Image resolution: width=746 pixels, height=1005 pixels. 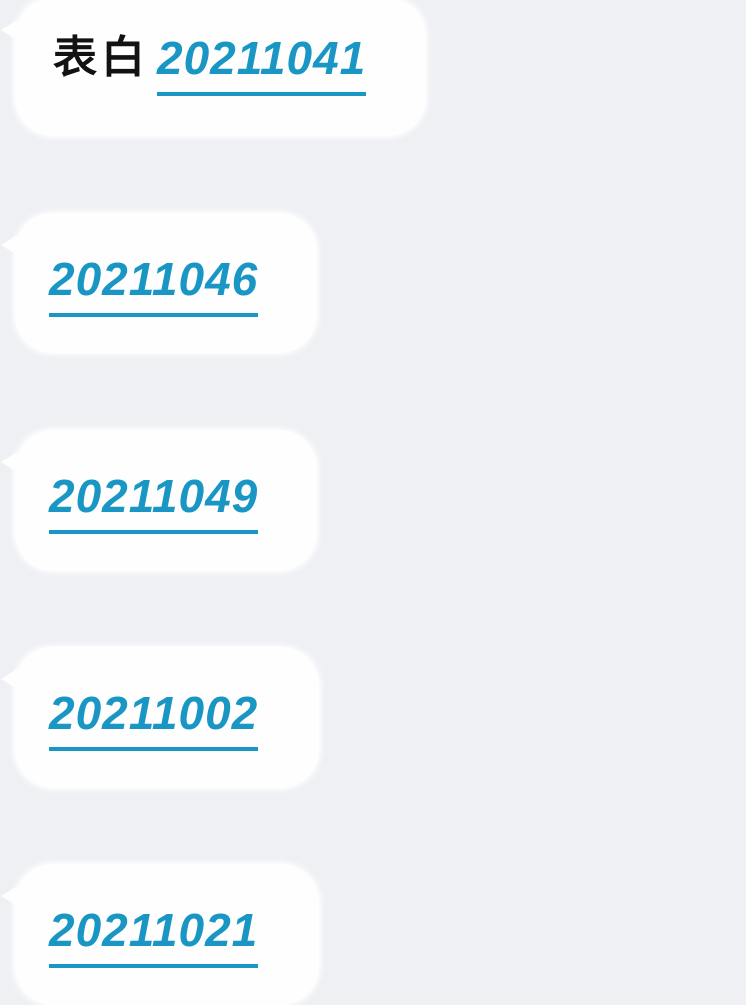 I want to click on number-link: 20211046, so click(x=154, y=284).